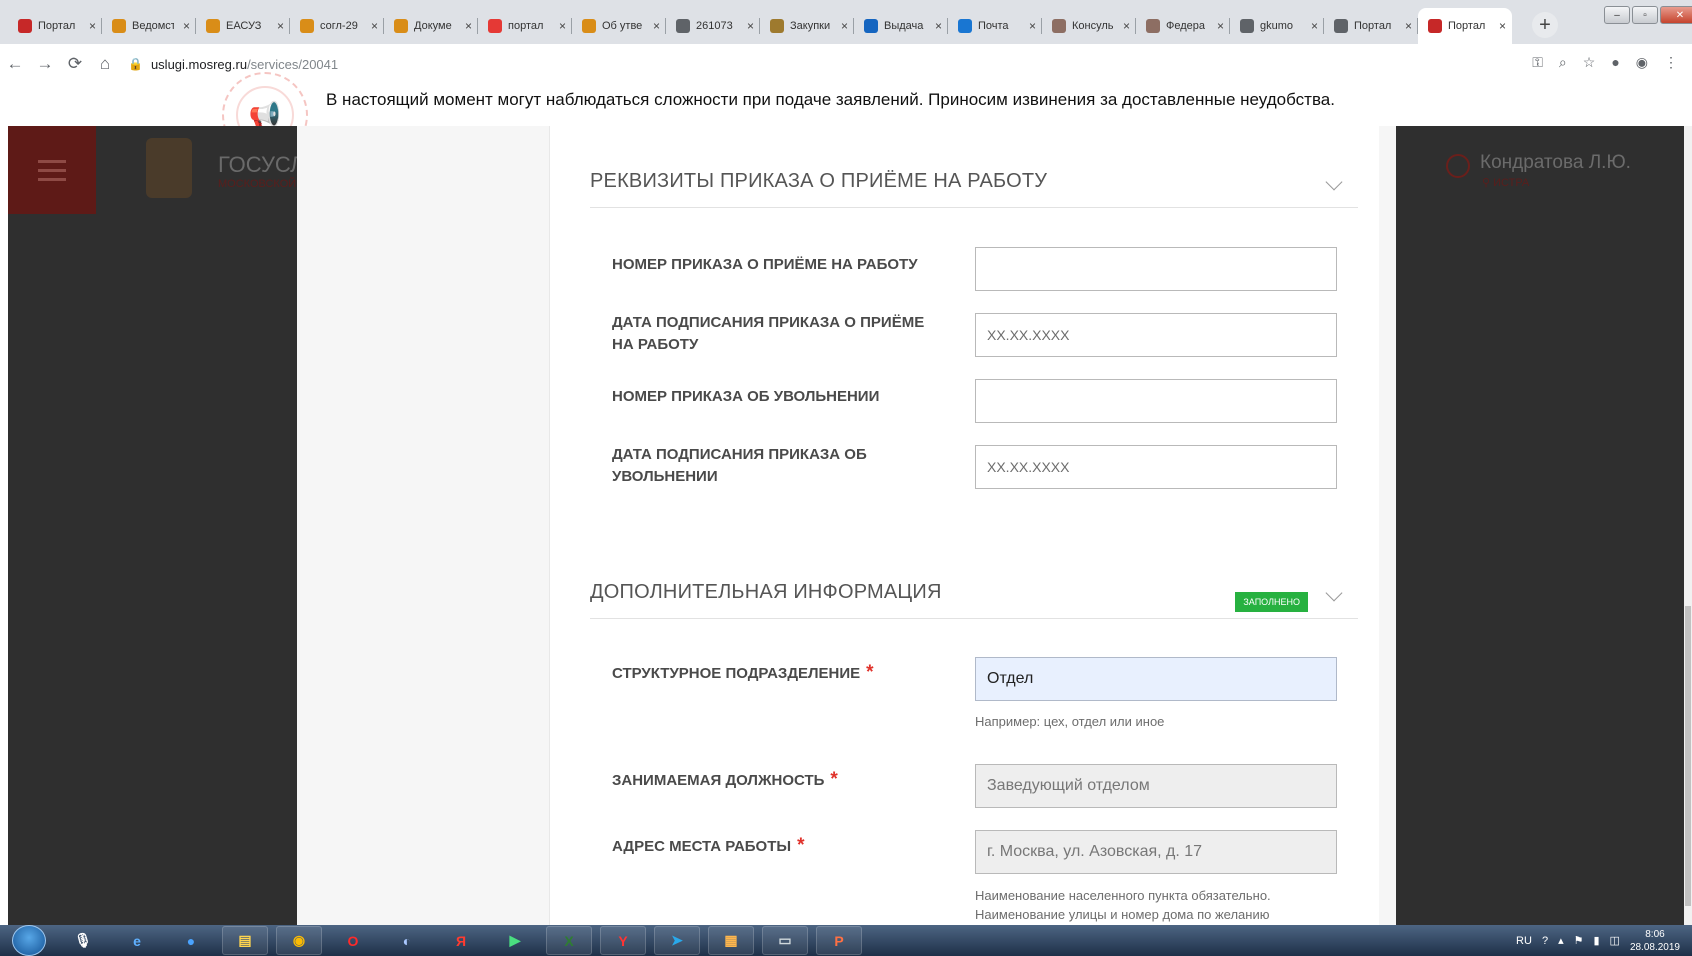 This screenshot has height=956, width=1692. Describe the element at coordinates (353, 940) in the screenshot. I see `opera-icon: O` at that location.